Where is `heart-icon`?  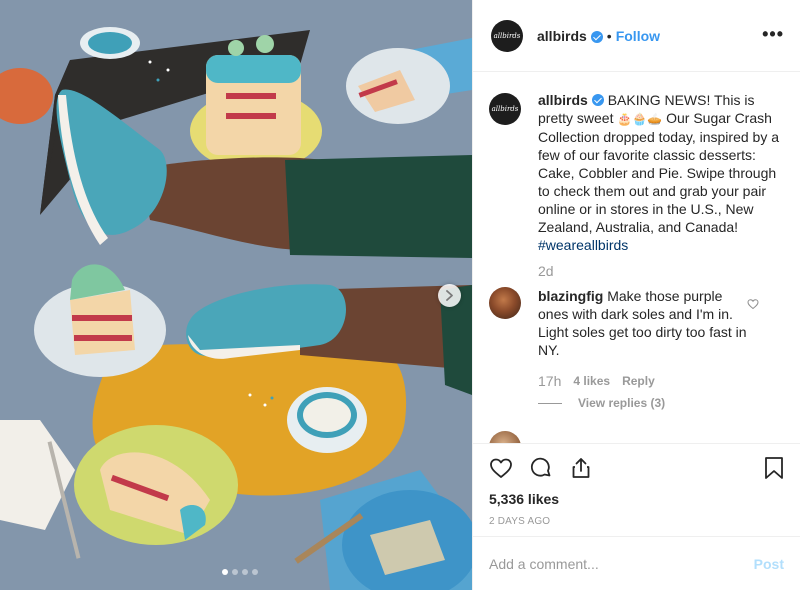
heart-icon is located at coordinates (501, 470).